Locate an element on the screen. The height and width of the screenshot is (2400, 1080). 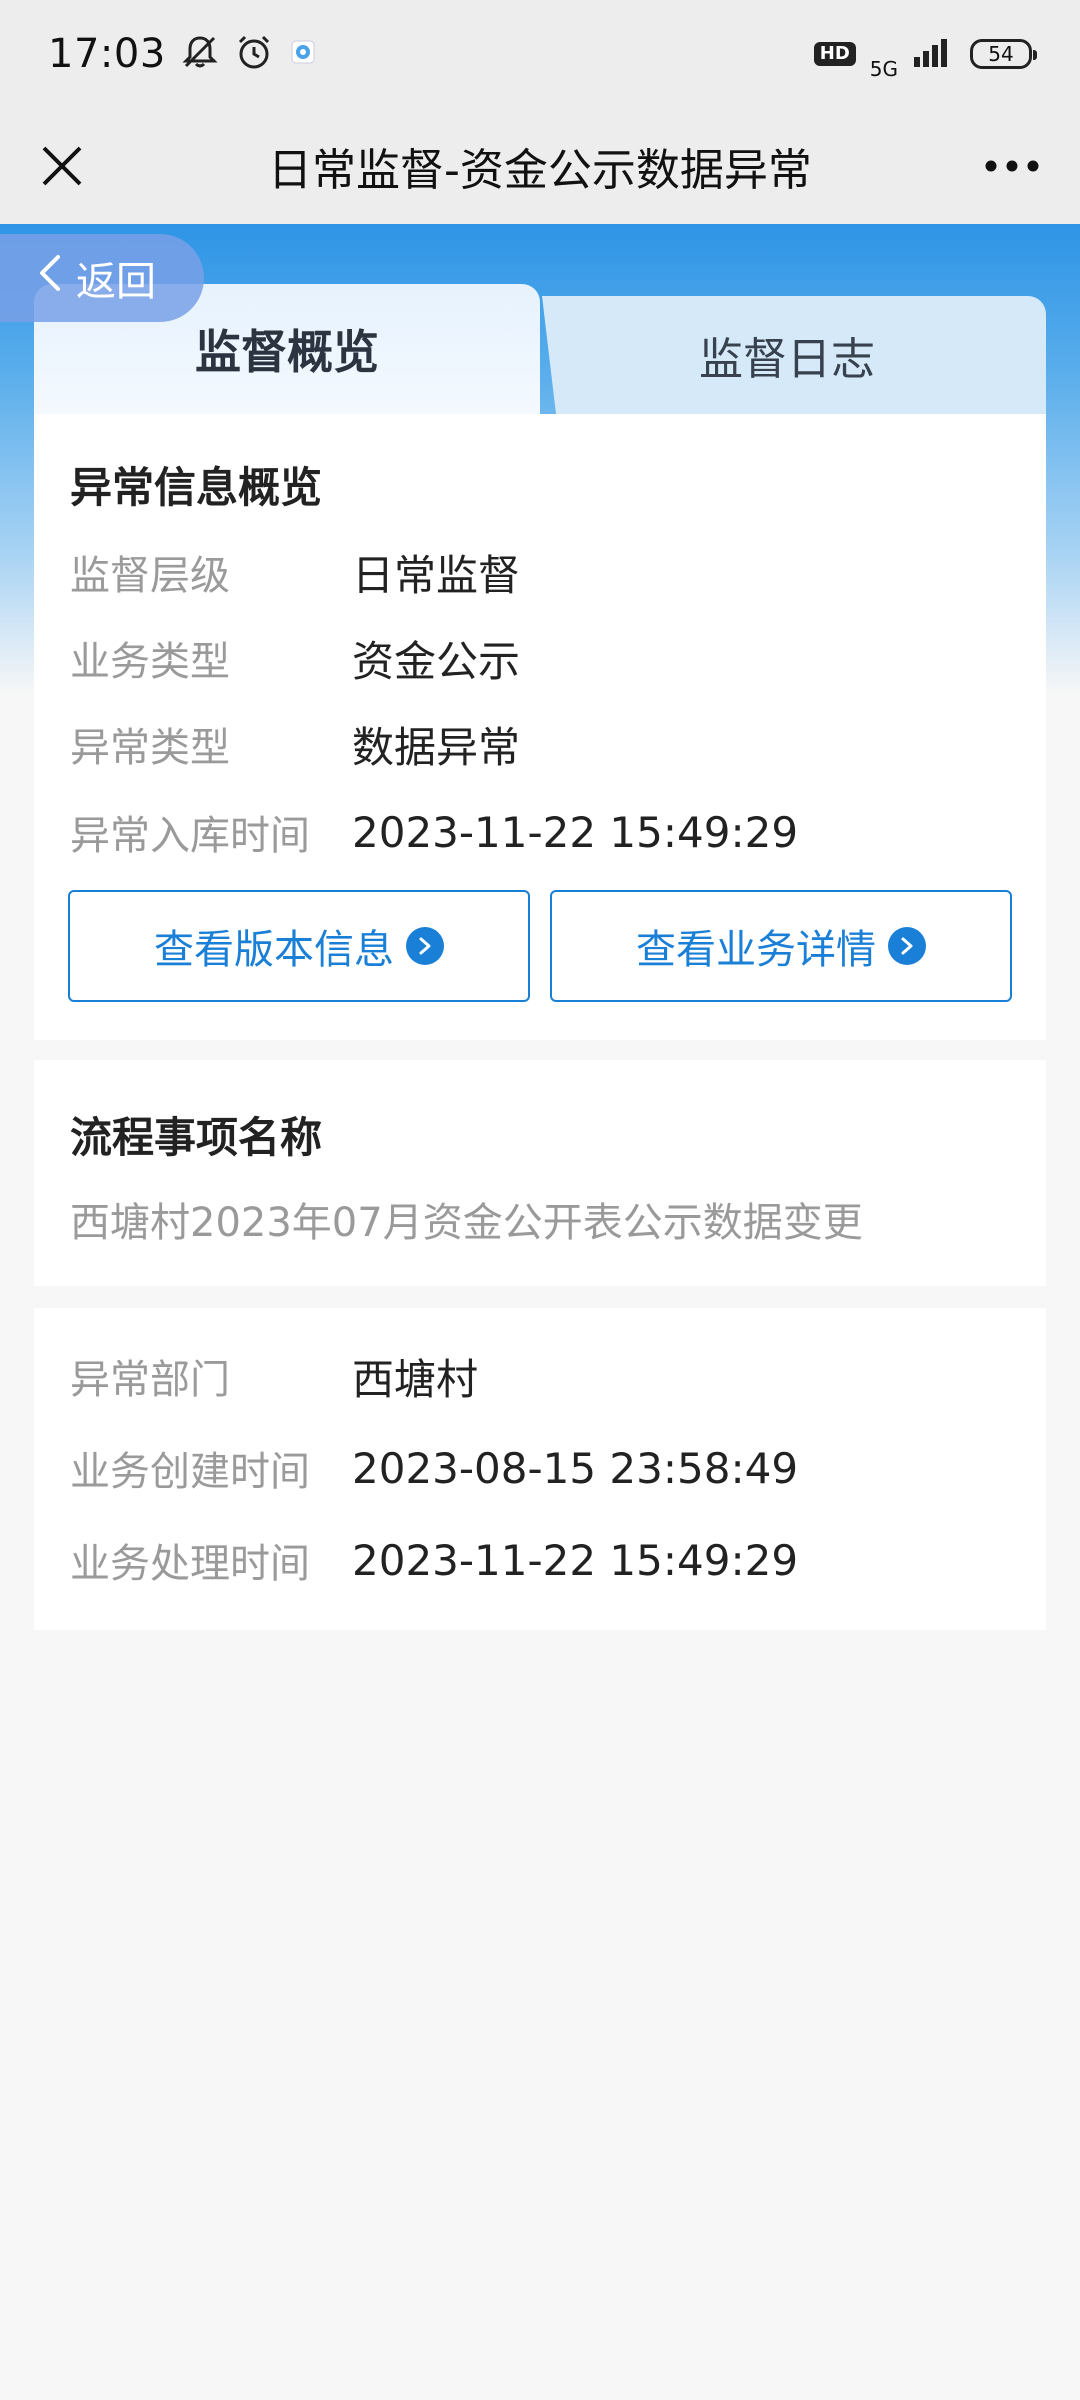
status-left: 17:03 is located at coordinates (183, 54).